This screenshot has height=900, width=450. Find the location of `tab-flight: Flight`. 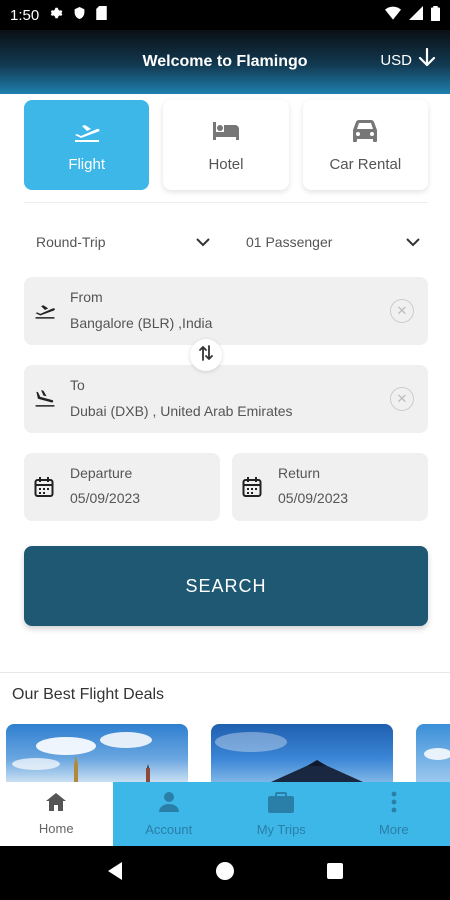

tab-flight: Flight is located at coordinates (87, 145).